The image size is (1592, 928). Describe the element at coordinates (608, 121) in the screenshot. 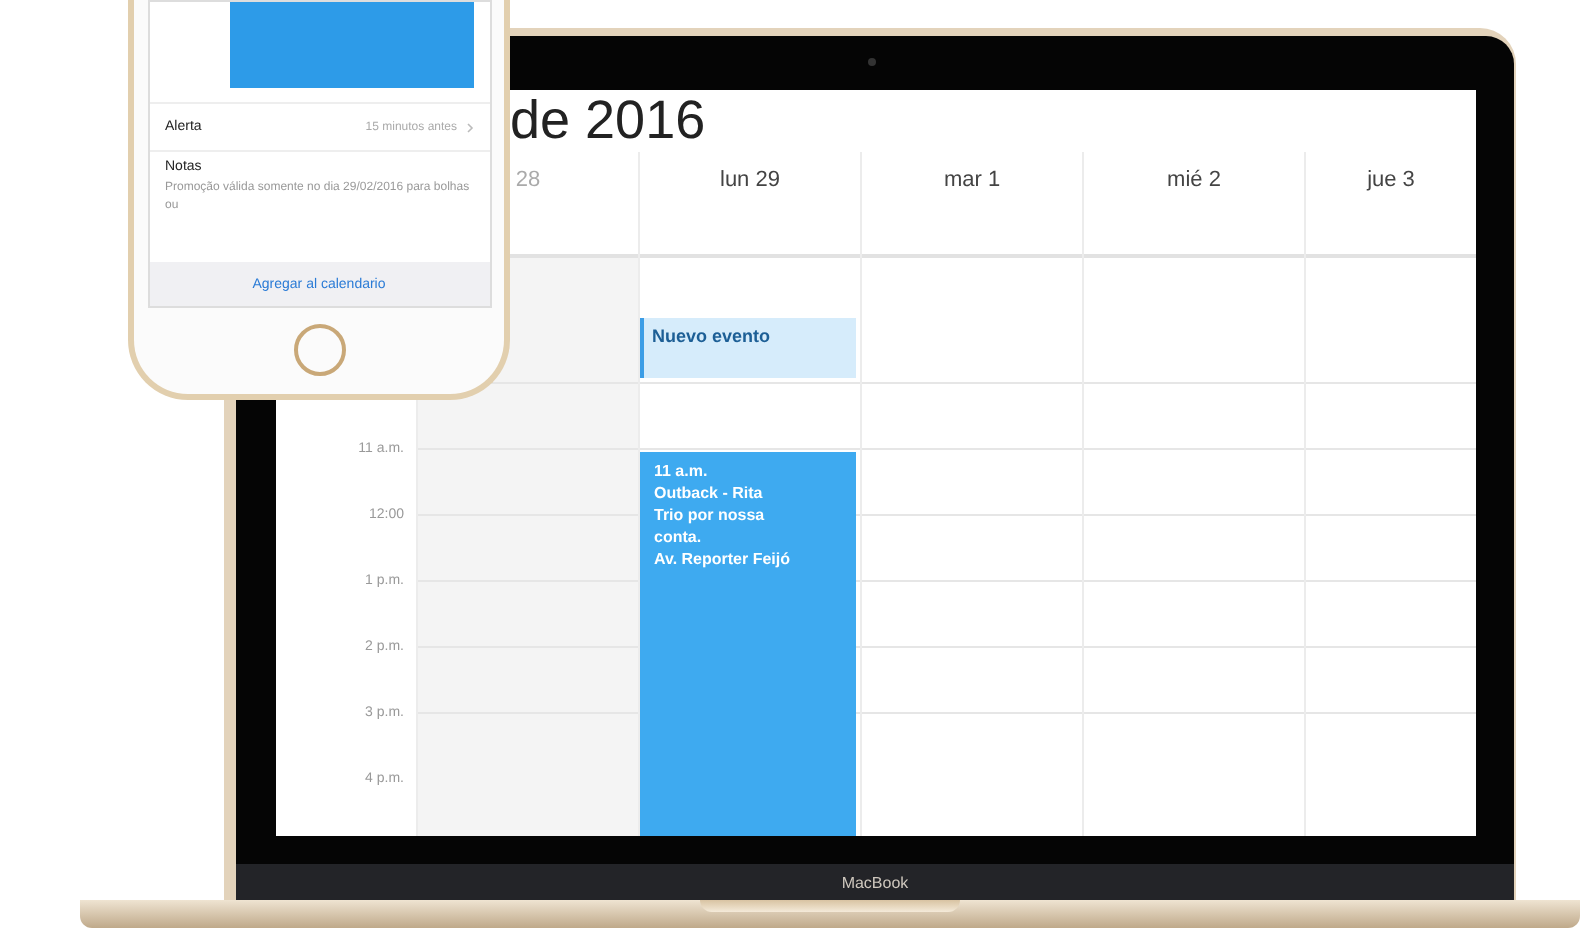

I see `calendar-title: de 2016` at that location.